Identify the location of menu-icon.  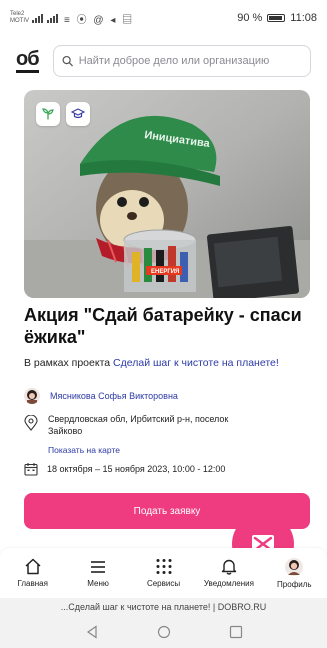
(98, 567).